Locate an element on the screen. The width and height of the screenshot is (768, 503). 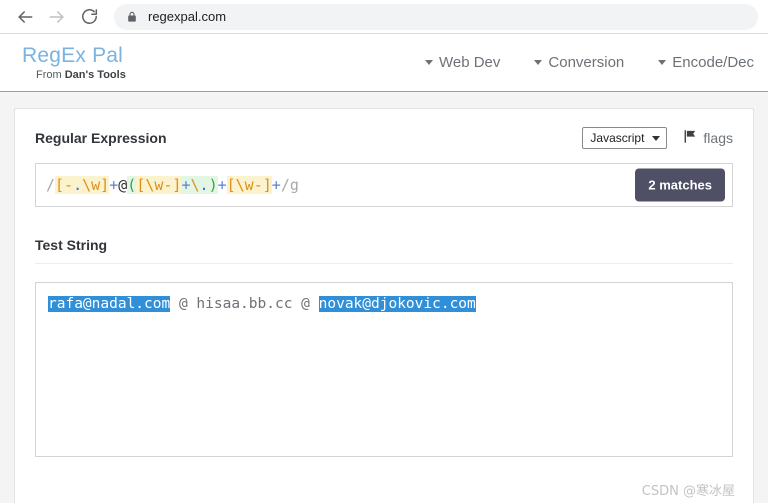
regex-token: \w] is located at coordinates (96, 185).